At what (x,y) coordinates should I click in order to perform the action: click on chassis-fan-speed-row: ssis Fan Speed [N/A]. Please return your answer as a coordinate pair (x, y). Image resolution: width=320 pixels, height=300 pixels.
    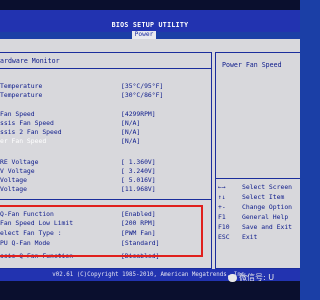
    Looking at the image, I should click on (106, 123).